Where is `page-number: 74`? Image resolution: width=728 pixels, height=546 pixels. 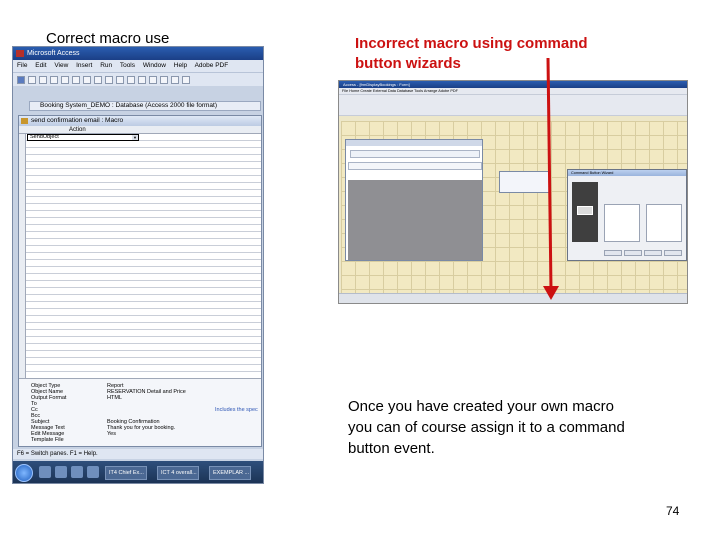 page-number: 74 is located at coordinates (673, 511).